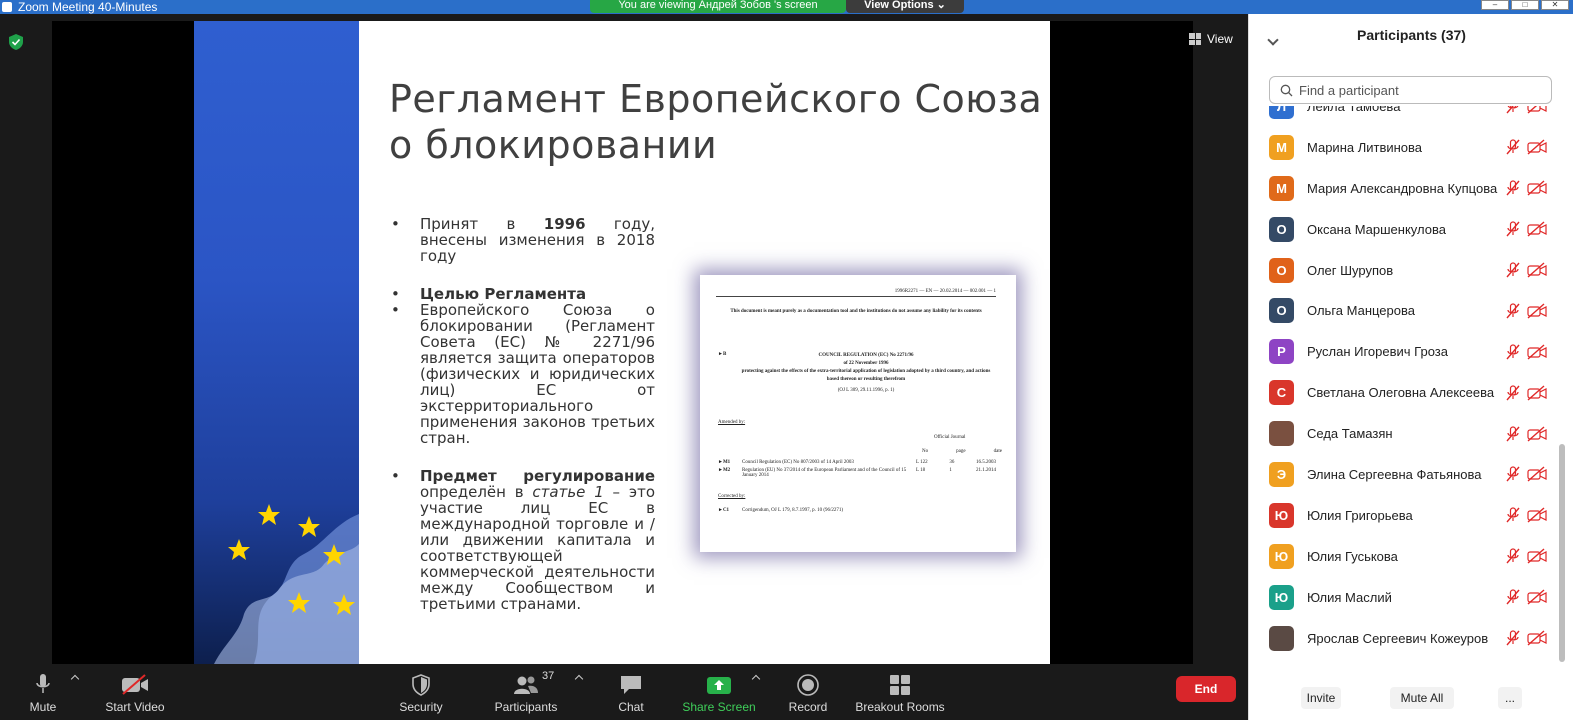 This screenshot has width=1573, height=720. I want to click on breakout-rooms-button: Breakout Rooms, so click(900, 692).